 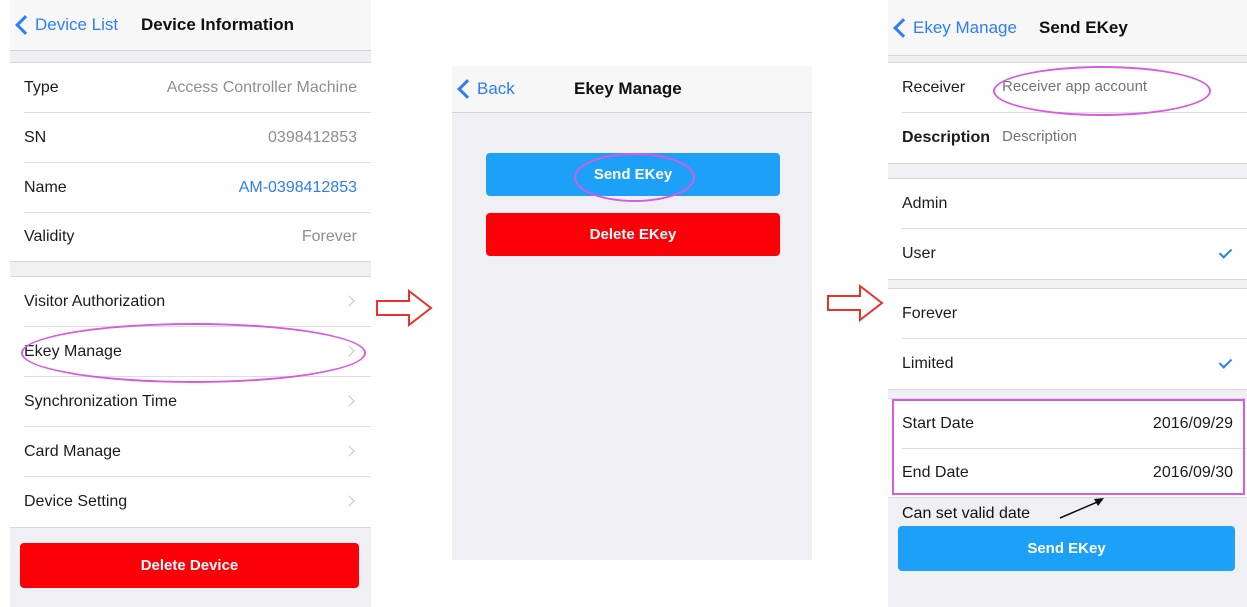 What do you see at coordinates (72, 451) in the screenshot?
I see `menu-item-label: Card Manage` at bounding box center [72, 451].